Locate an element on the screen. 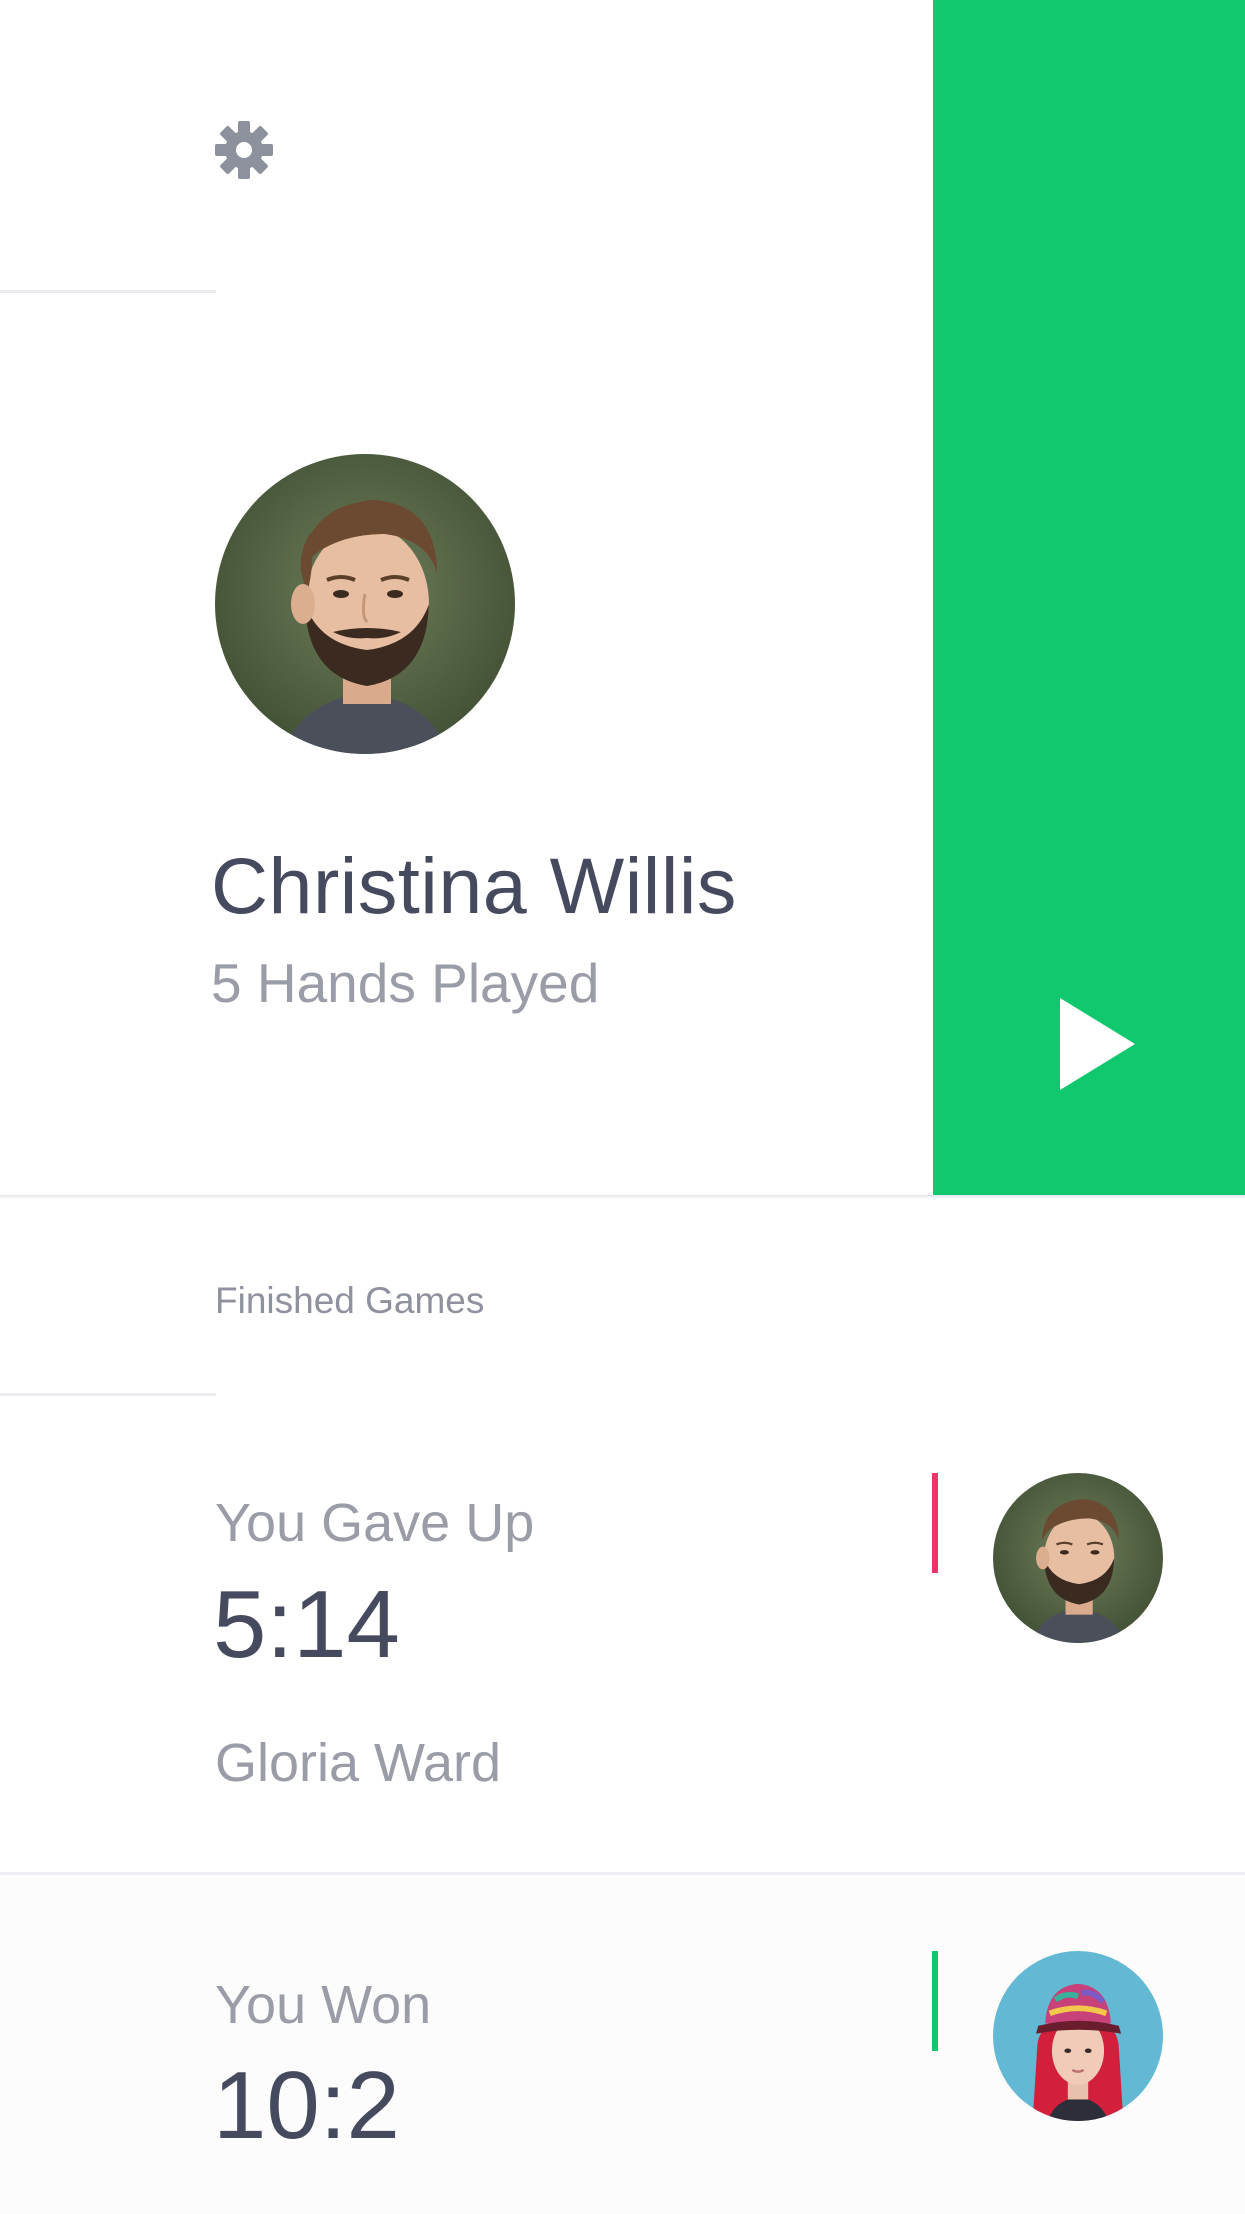  settings-button is located at coordinates (244, 150).